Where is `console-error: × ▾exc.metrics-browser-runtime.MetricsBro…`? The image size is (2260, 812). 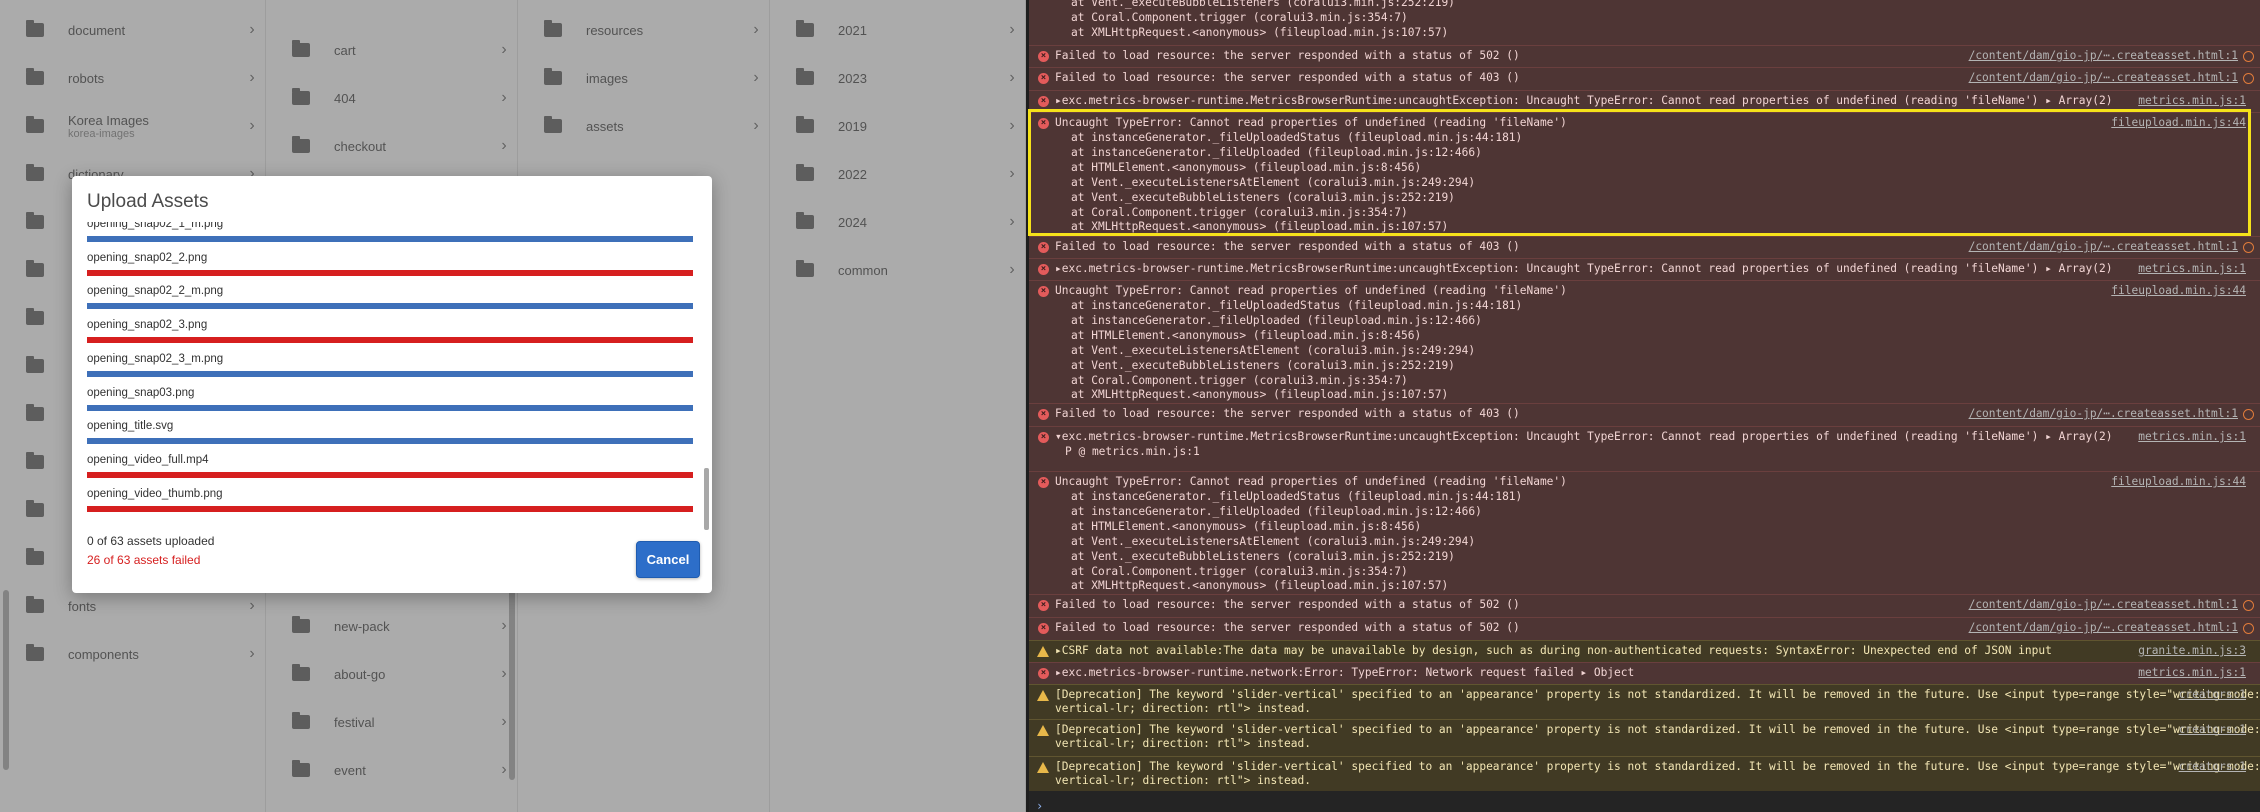 console-error: × ▾exc.metrics-browser-runtime.MetricsBro… is located at coordinates (1644, 448).